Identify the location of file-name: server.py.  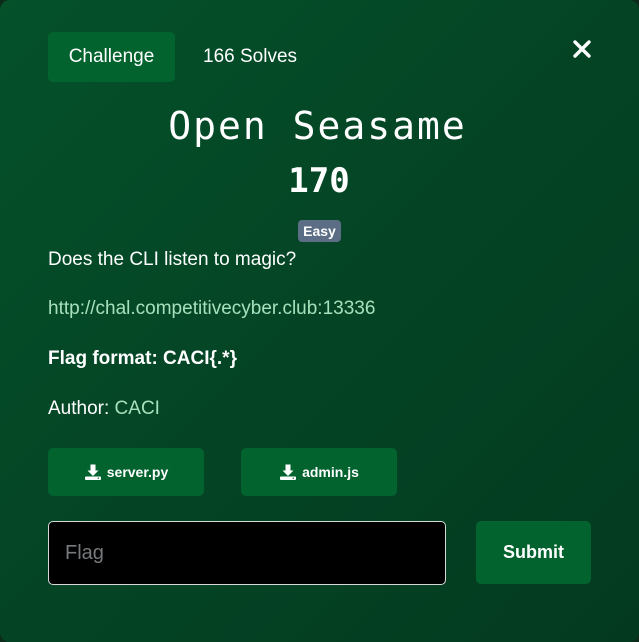
(137, 472).